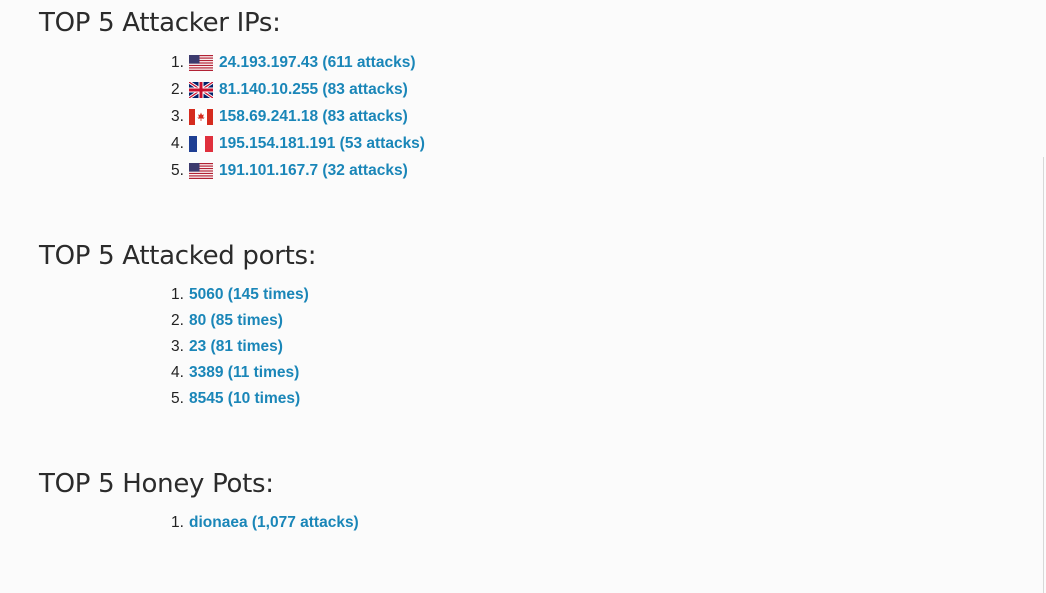 The width and height of the screenshot is (1046, 593). What do you see at coordinates (236, 347) in the screenshot?
I see `port-link: 23 (81 times)` at bounding box center [236, 347].